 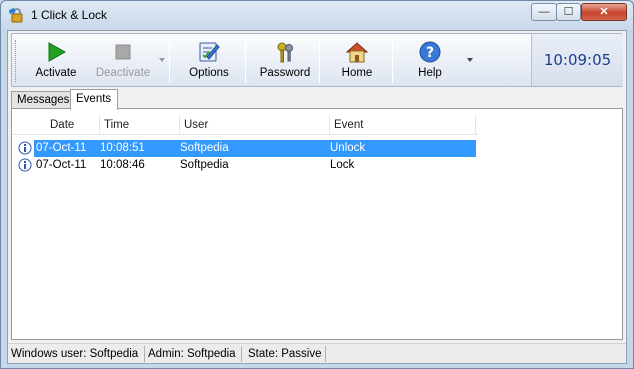 I want to click on table-row: 07-Oct-11 10:08:46 Softpedia Lock, so click(x=245, y=165).